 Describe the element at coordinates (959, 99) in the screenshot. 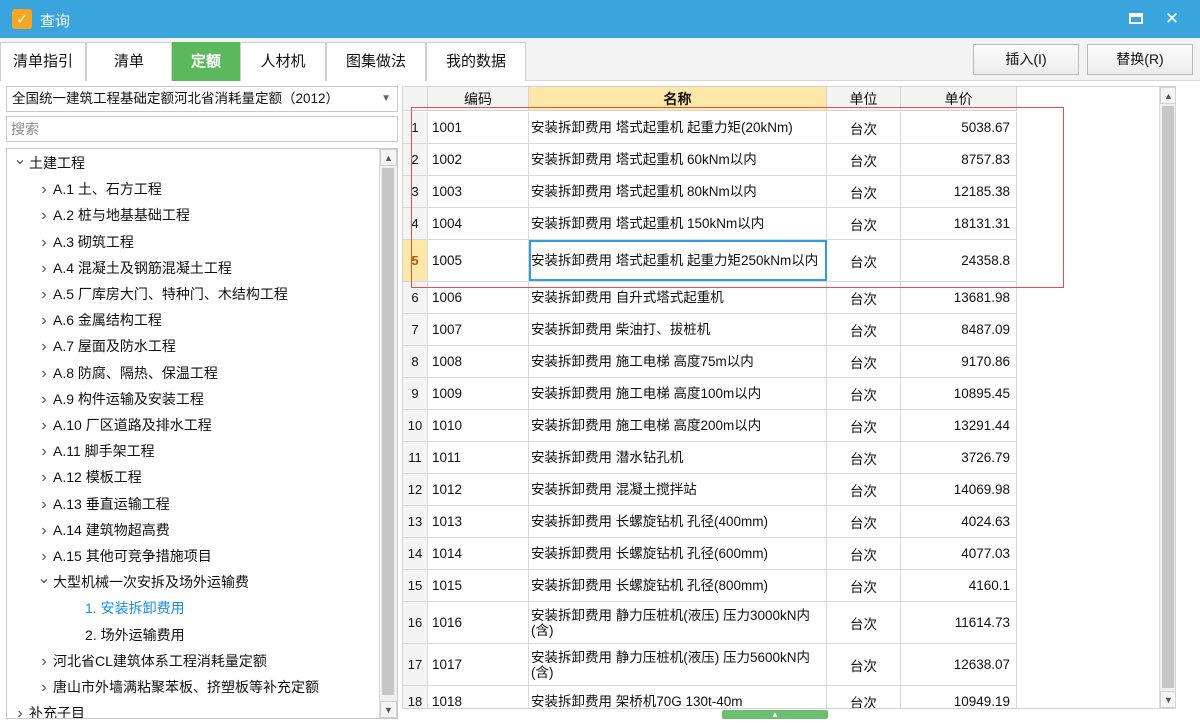

I see `header-price: 单价` at that location.